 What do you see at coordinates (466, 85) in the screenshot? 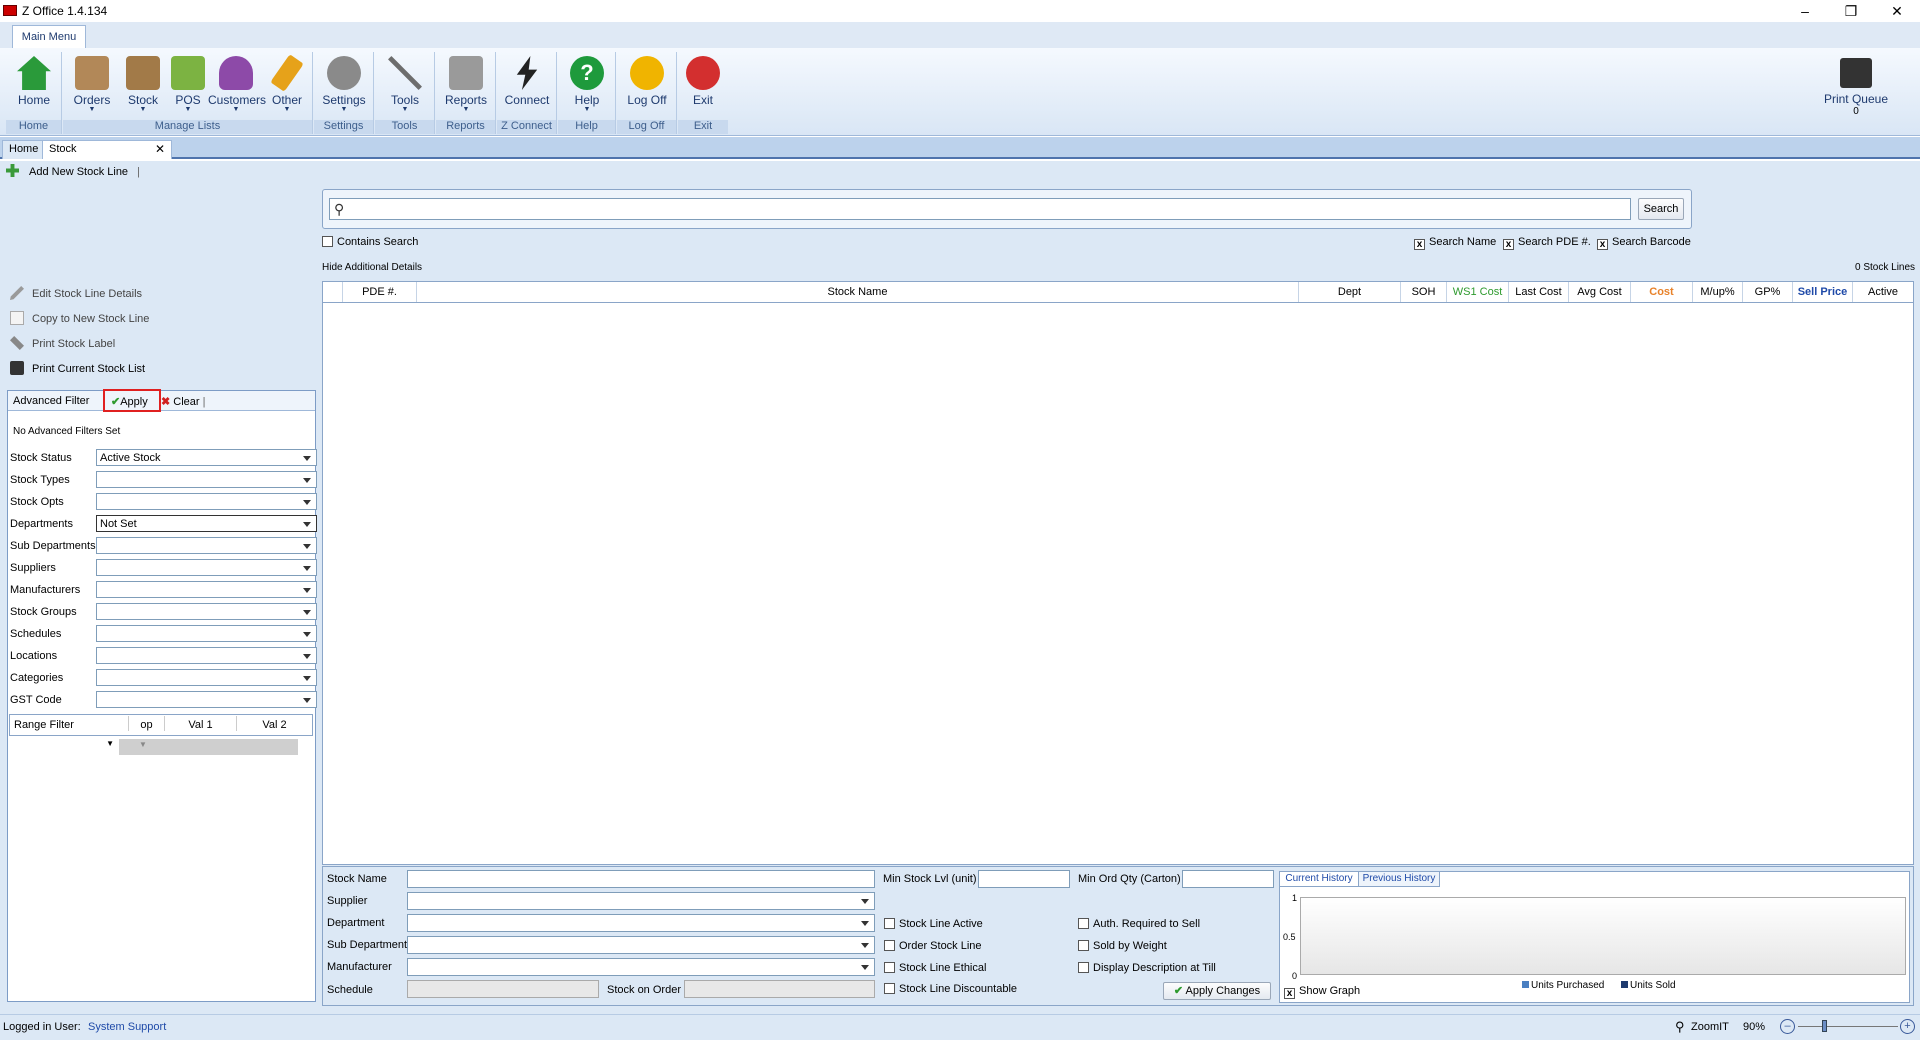
I see `reports-button: Reports ▼` at bounding box center [466, 85].